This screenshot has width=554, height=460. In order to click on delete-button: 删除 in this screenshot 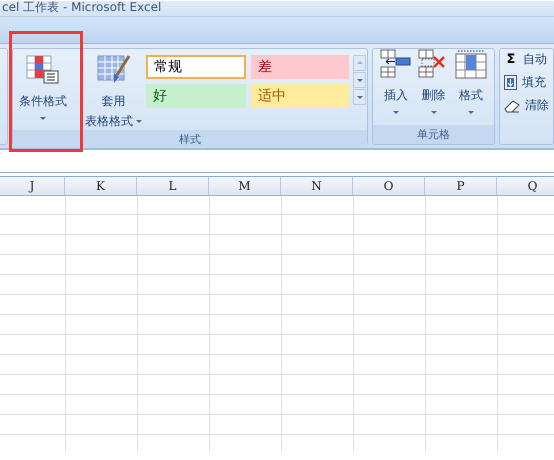, I will do `click(434, 87)`.